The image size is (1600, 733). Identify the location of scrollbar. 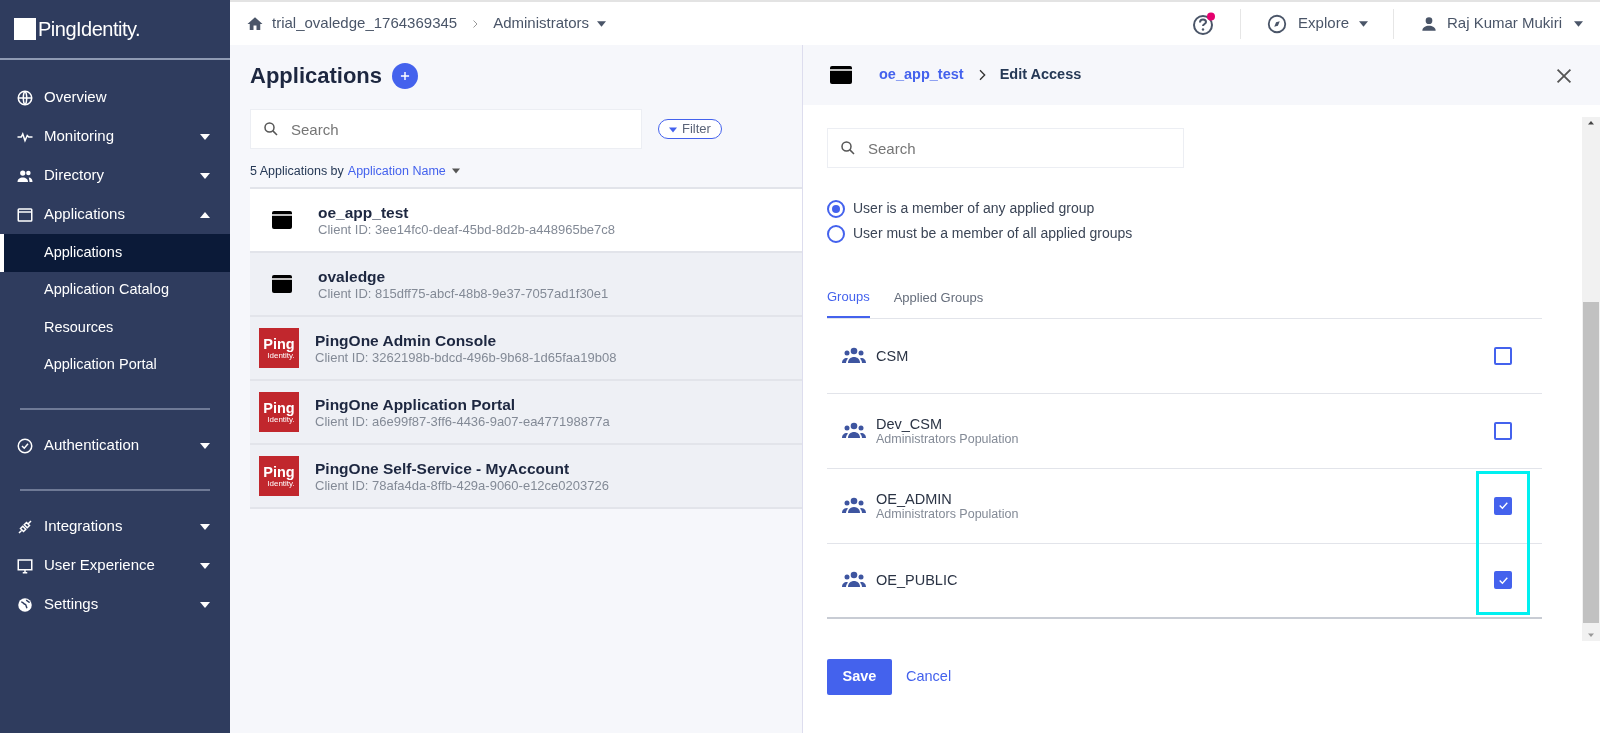
(1591, 379).